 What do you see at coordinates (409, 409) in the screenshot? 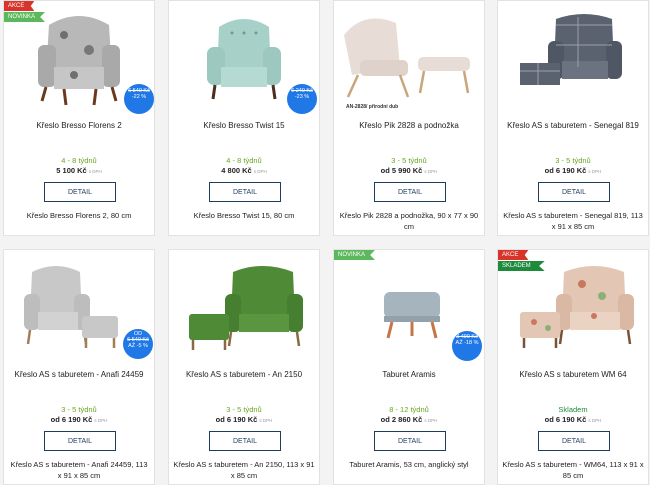
I see `delivery-time: 8 - 12 týdnů` at bounding box center [409, 409].